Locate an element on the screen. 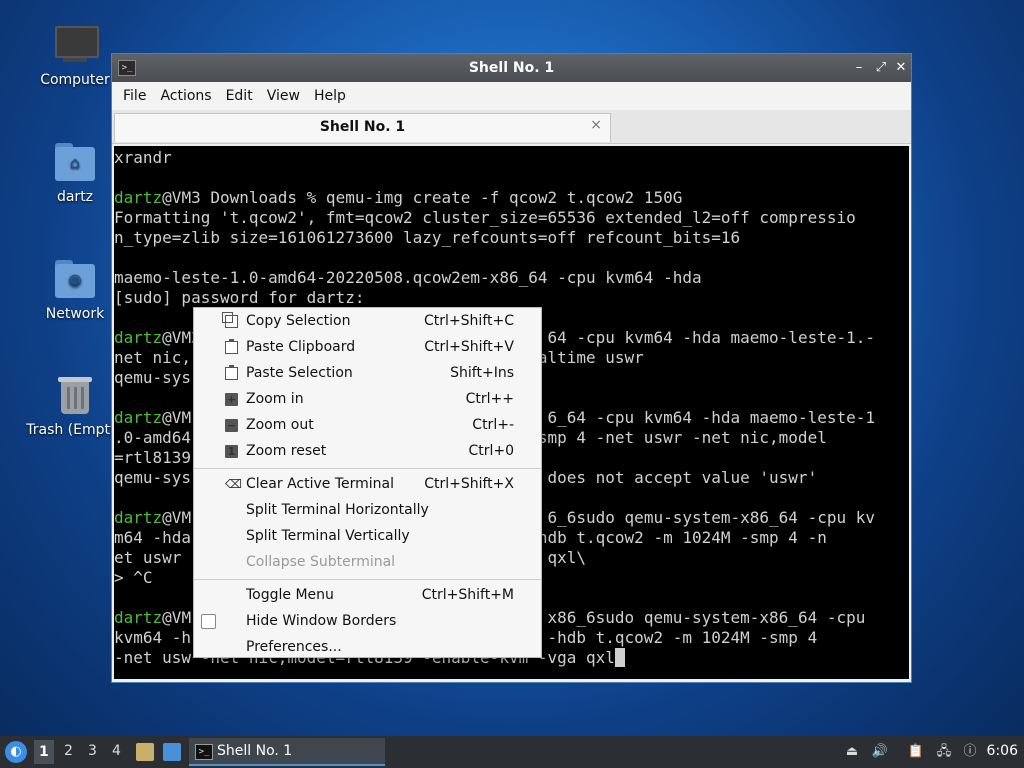  window-titlebar: >_ Shell No. 1 – ⤢ ✕ is located at coordinates (511, 68).